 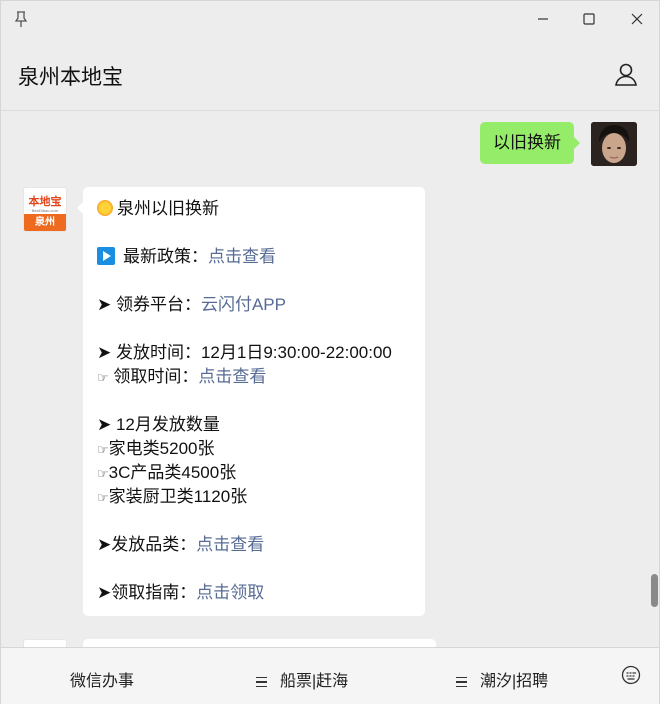 What do you see at coordinates (230, 544) in the screenshot?
I see `category-link: 点击查看` at bounding box center [230, 544].